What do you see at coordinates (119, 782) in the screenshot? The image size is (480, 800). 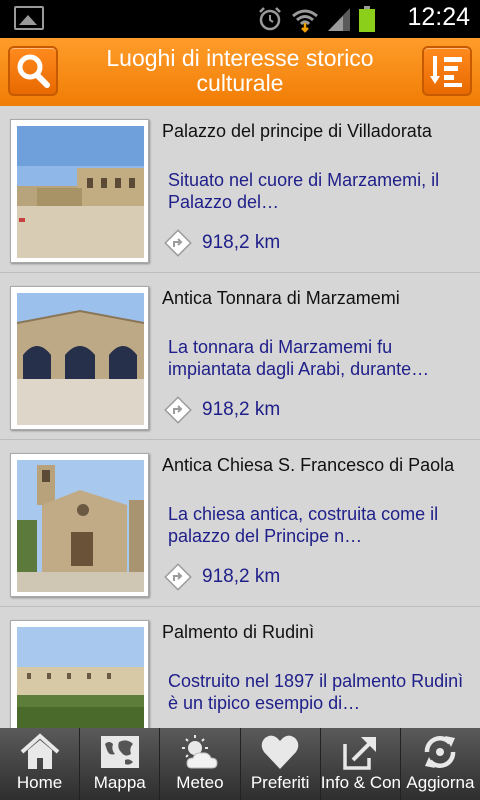 I see `tab-label: Mappa` at bounding box center [119, 782].